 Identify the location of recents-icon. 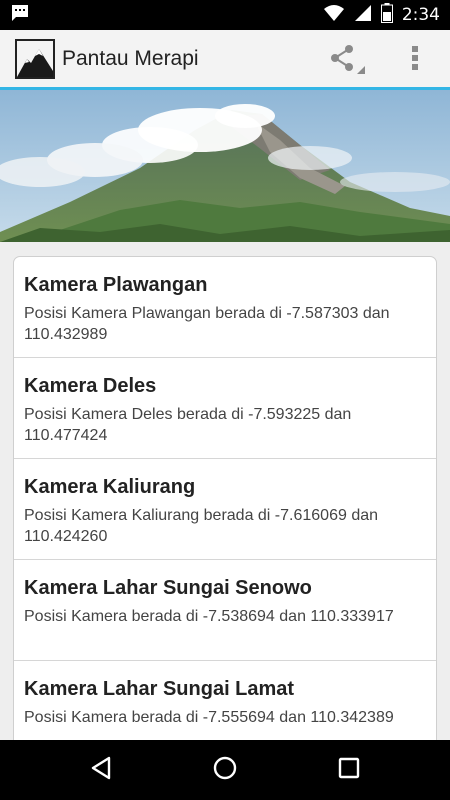
(349, 770).